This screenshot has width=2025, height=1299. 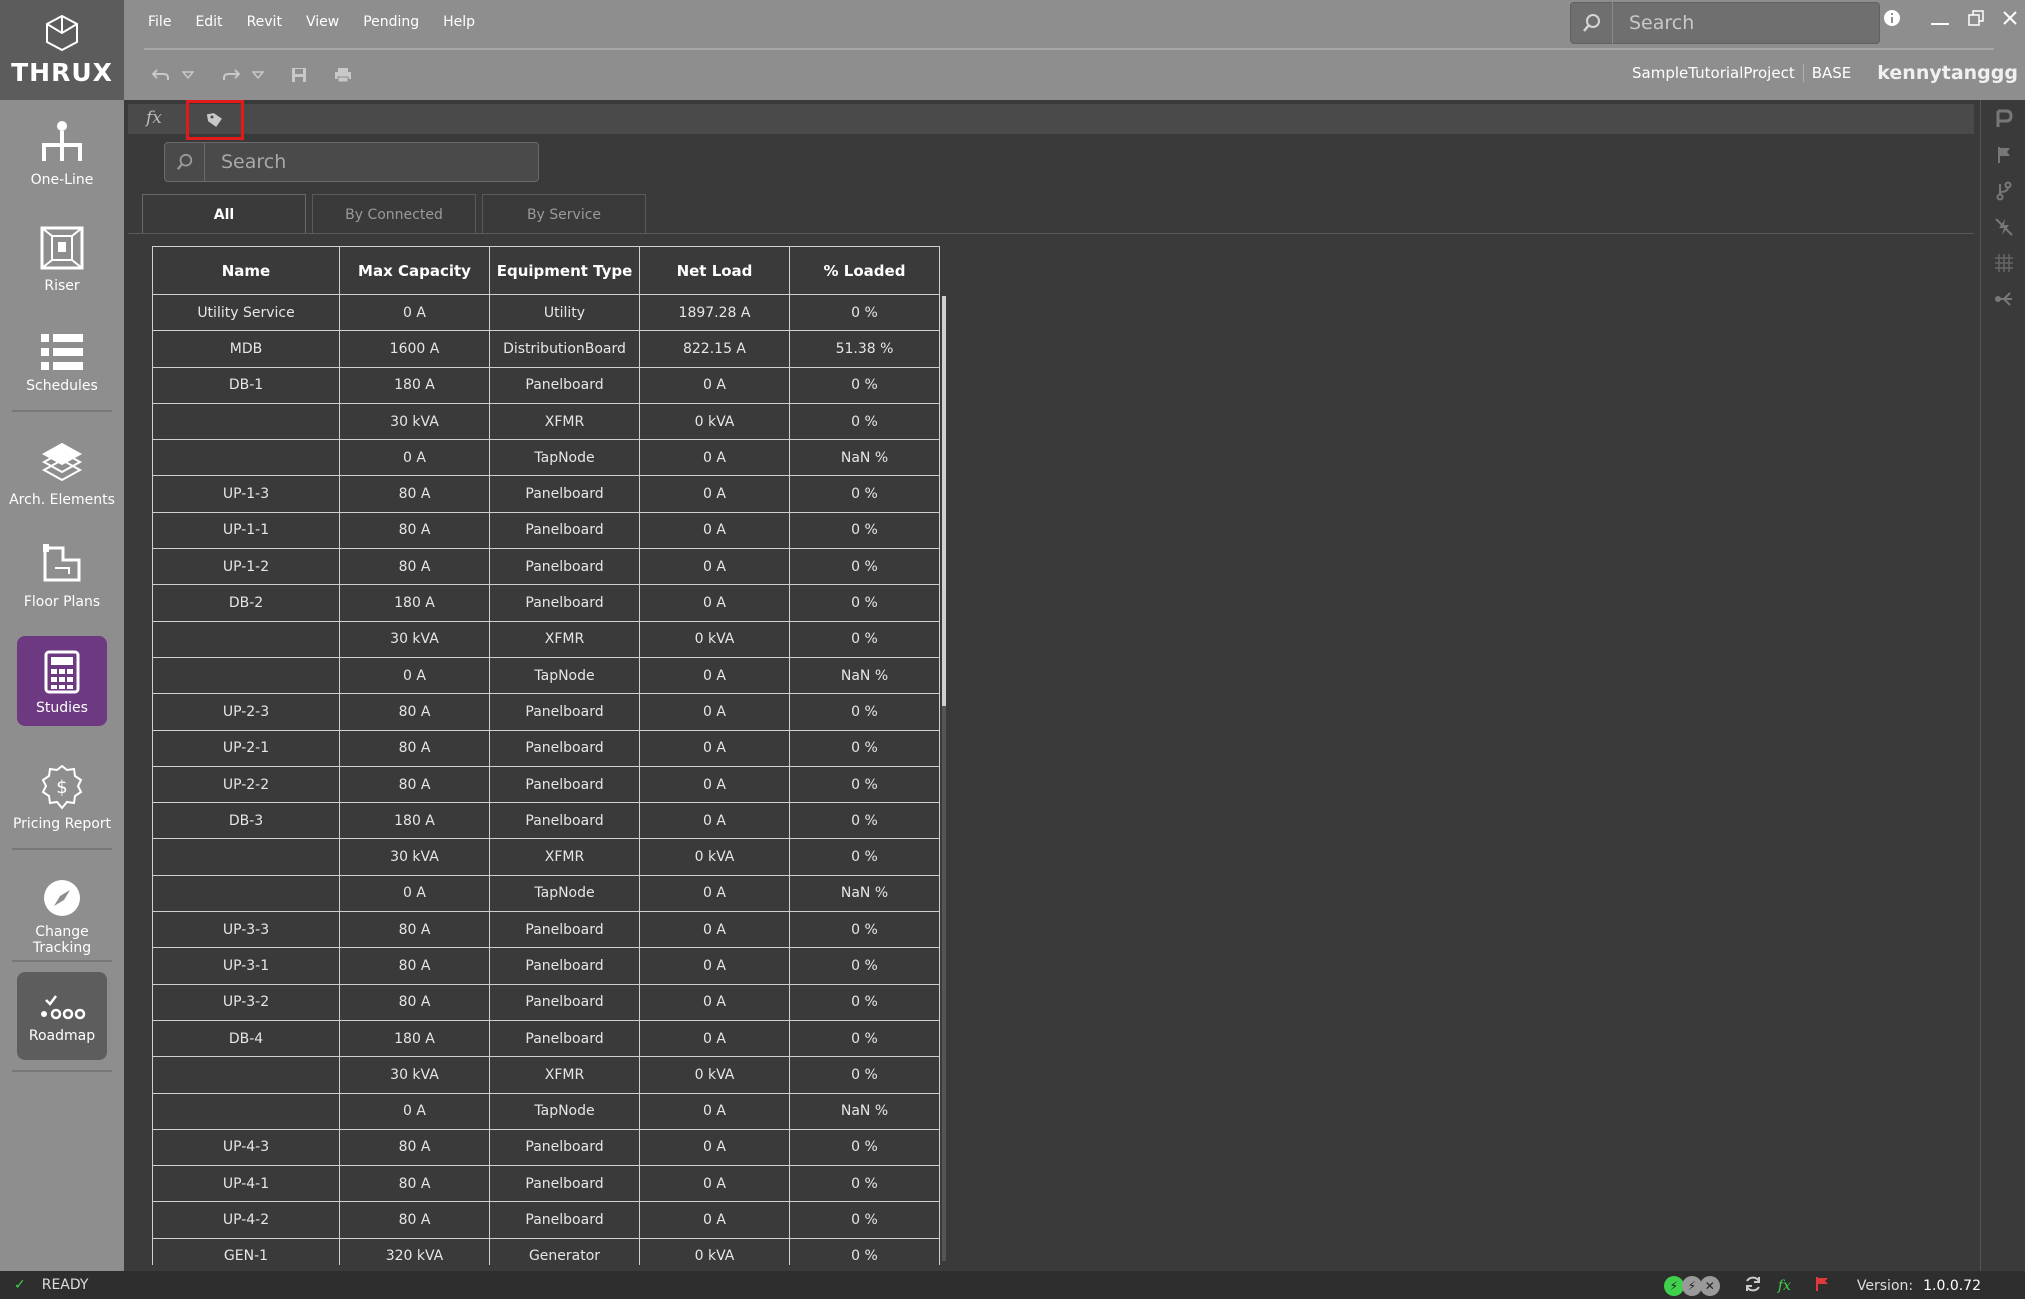 What do you see at coordinates (246, 821) in the screenshot?
I see `table-cell: DB-3` at bounding box center [246, 821].